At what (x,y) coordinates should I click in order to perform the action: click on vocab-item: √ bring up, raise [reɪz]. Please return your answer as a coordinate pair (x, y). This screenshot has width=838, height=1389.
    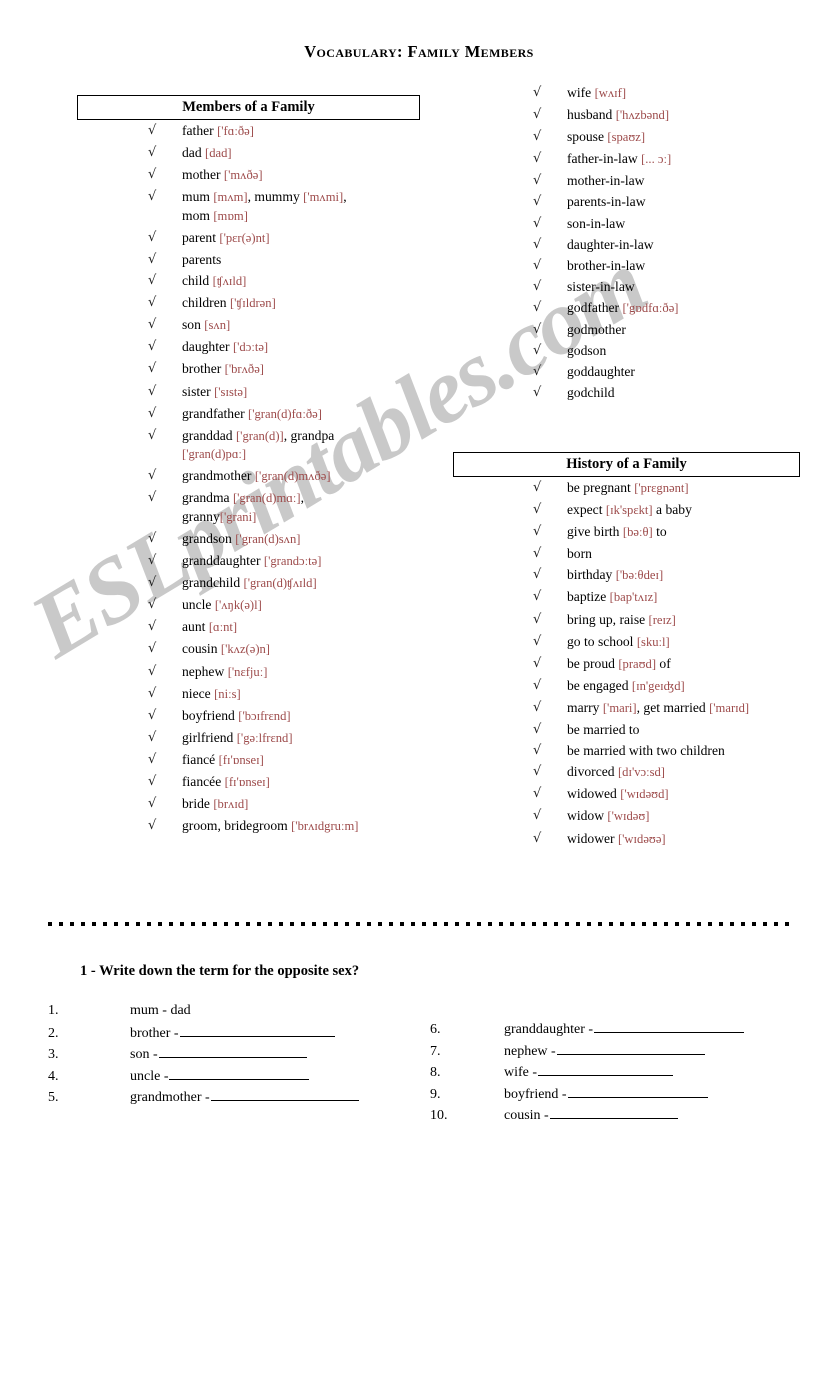
    Looking at the image, I should click on (685, 620).